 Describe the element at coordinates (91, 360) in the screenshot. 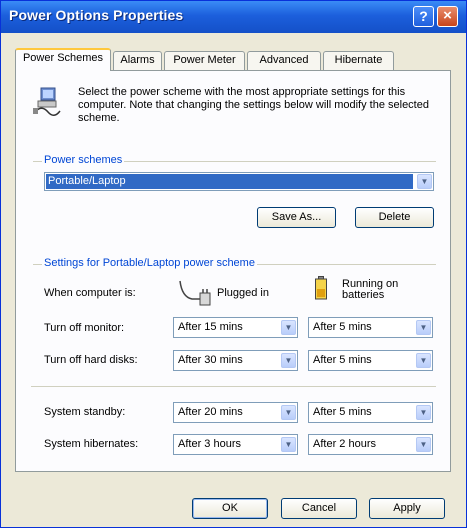

I see `turn-off-hard-disks-label: Turn off hard disks:` at that location.